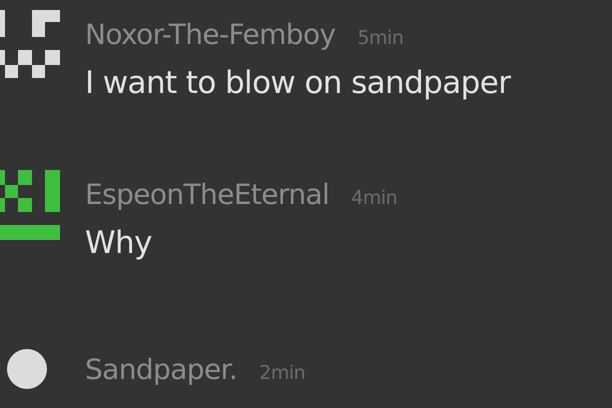 This screenshot has height=408, width=612. I want to click on comment-text: I want to blow on sandpaper, so click(297, 83).